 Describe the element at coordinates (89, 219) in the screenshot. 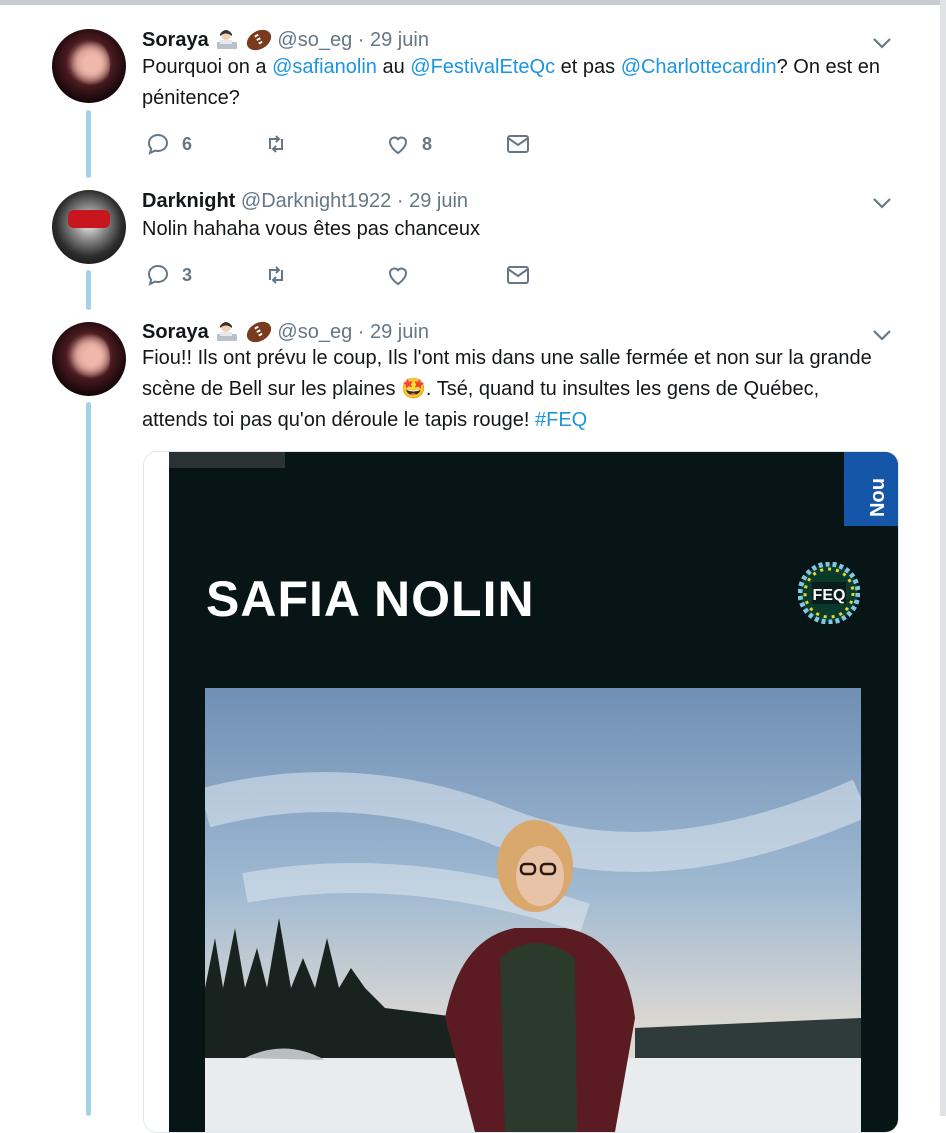

I see `ring-graphic` at that location.